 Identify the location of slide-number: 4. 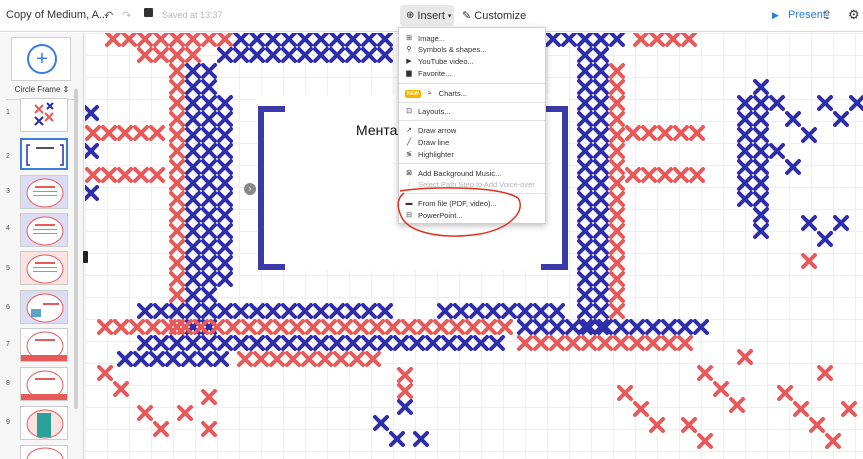
(8, 228).